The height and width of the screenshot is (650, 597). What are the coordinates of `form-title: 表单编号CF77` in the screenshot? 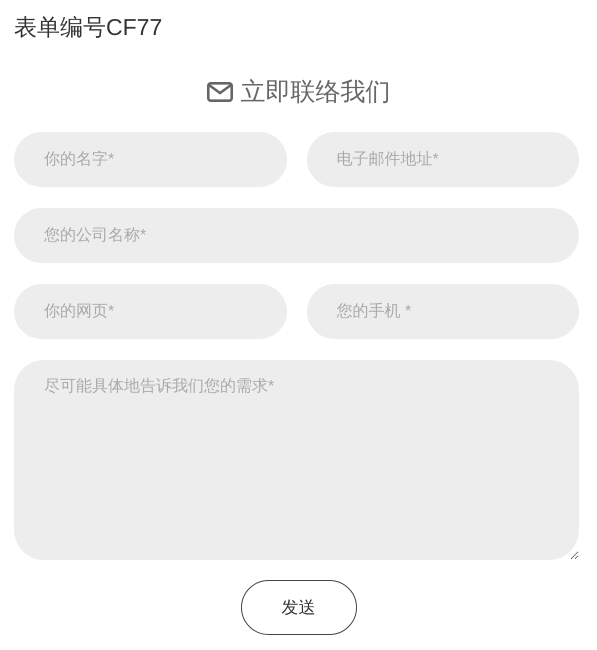 It's located at (88, 27).